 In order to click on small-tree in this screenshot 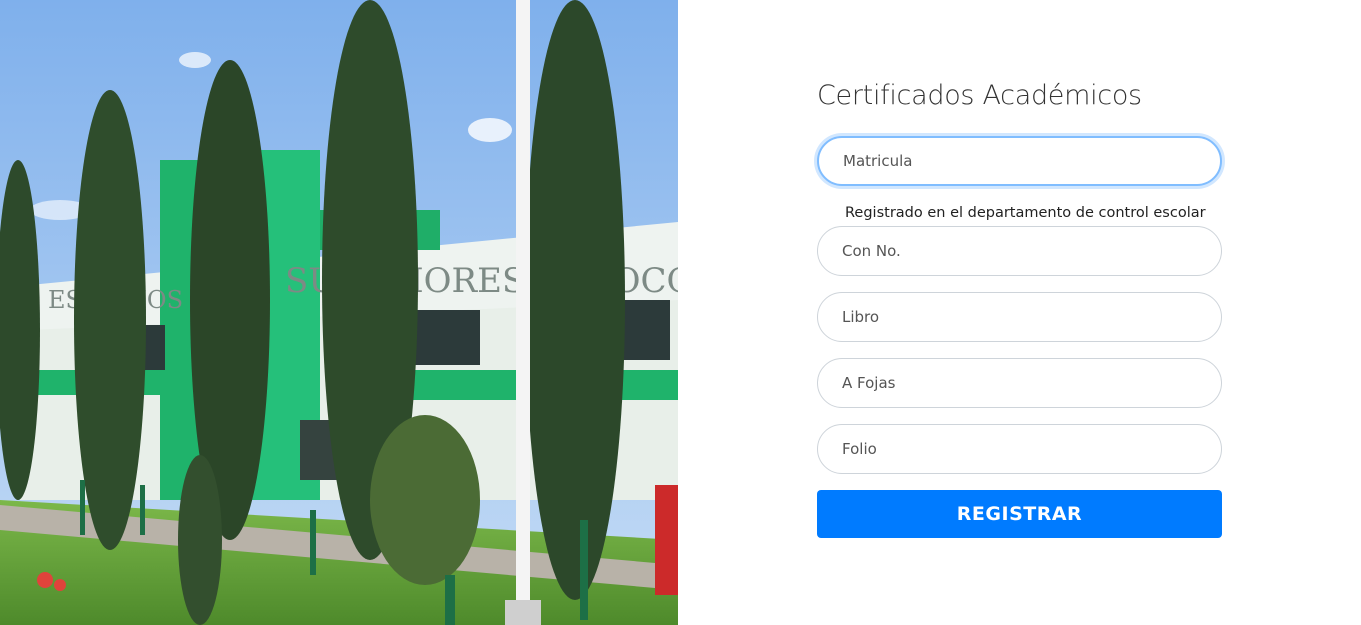, I will do `click(425, 500)`.